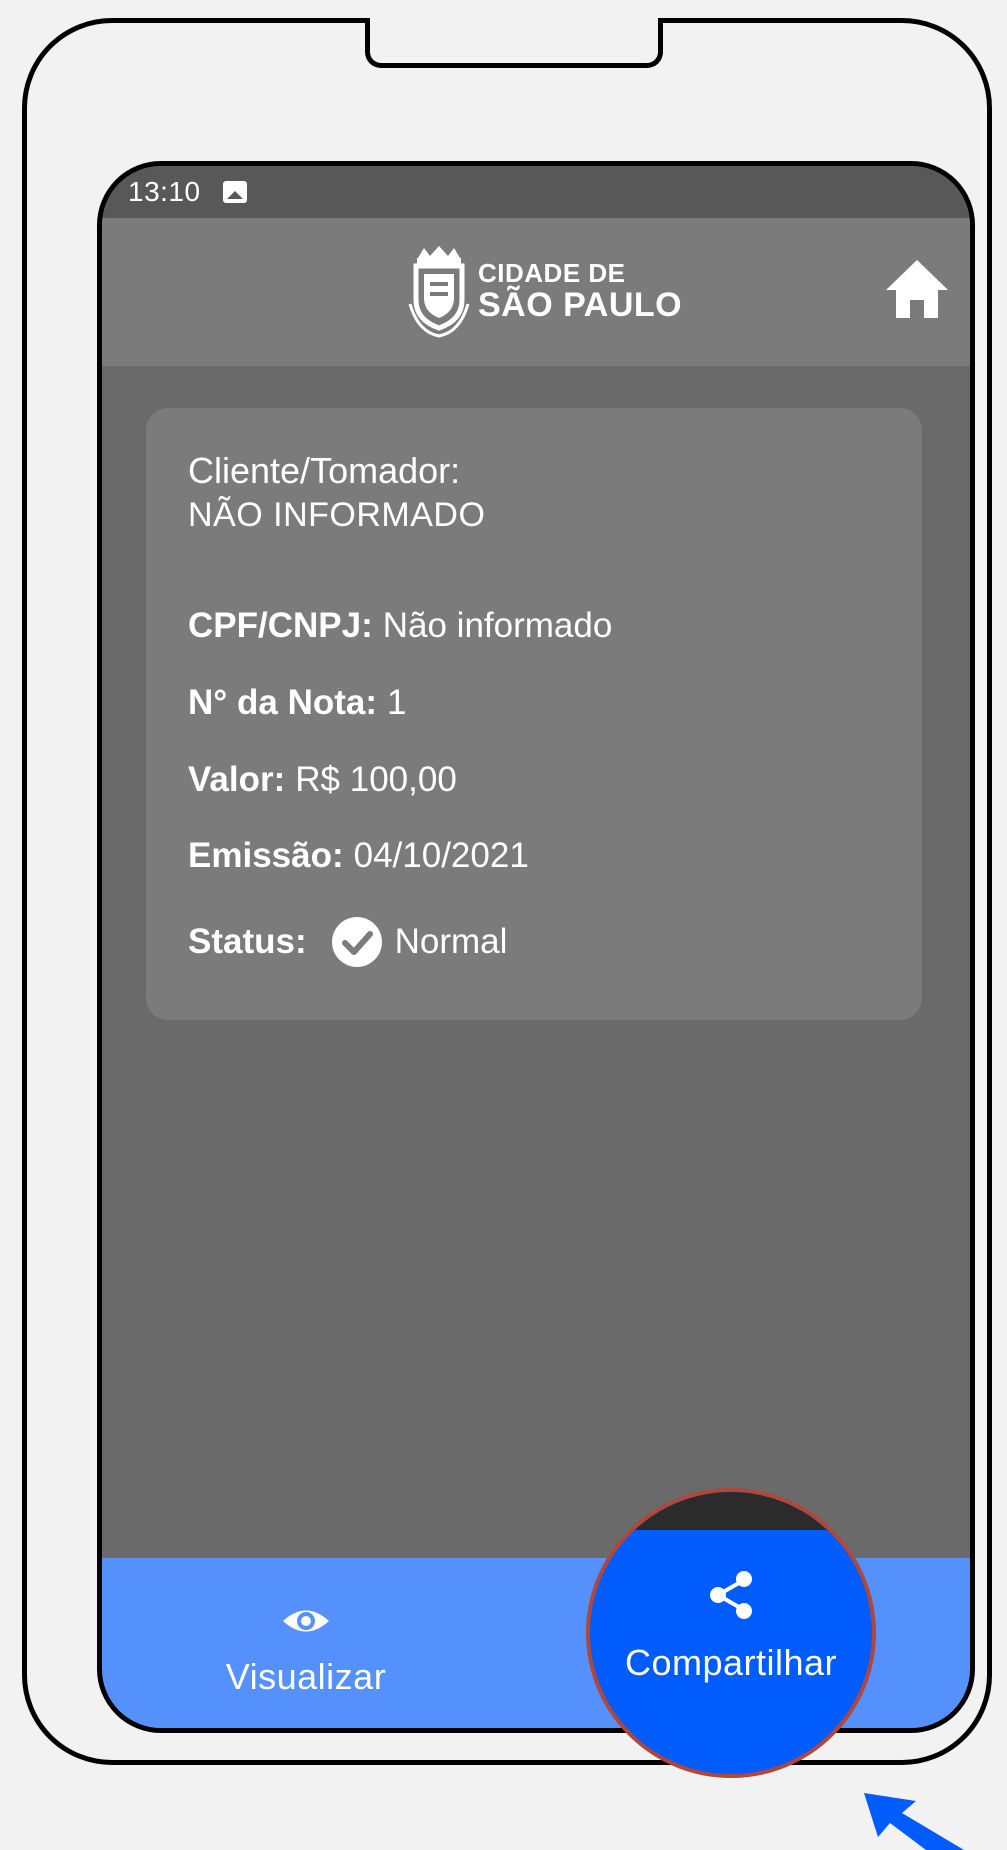 This screenshot has width=1007, height=1850. Describe the element at coordinates (439, 292) in the screenshot. I see `coat-of-arms-icon` at that location.